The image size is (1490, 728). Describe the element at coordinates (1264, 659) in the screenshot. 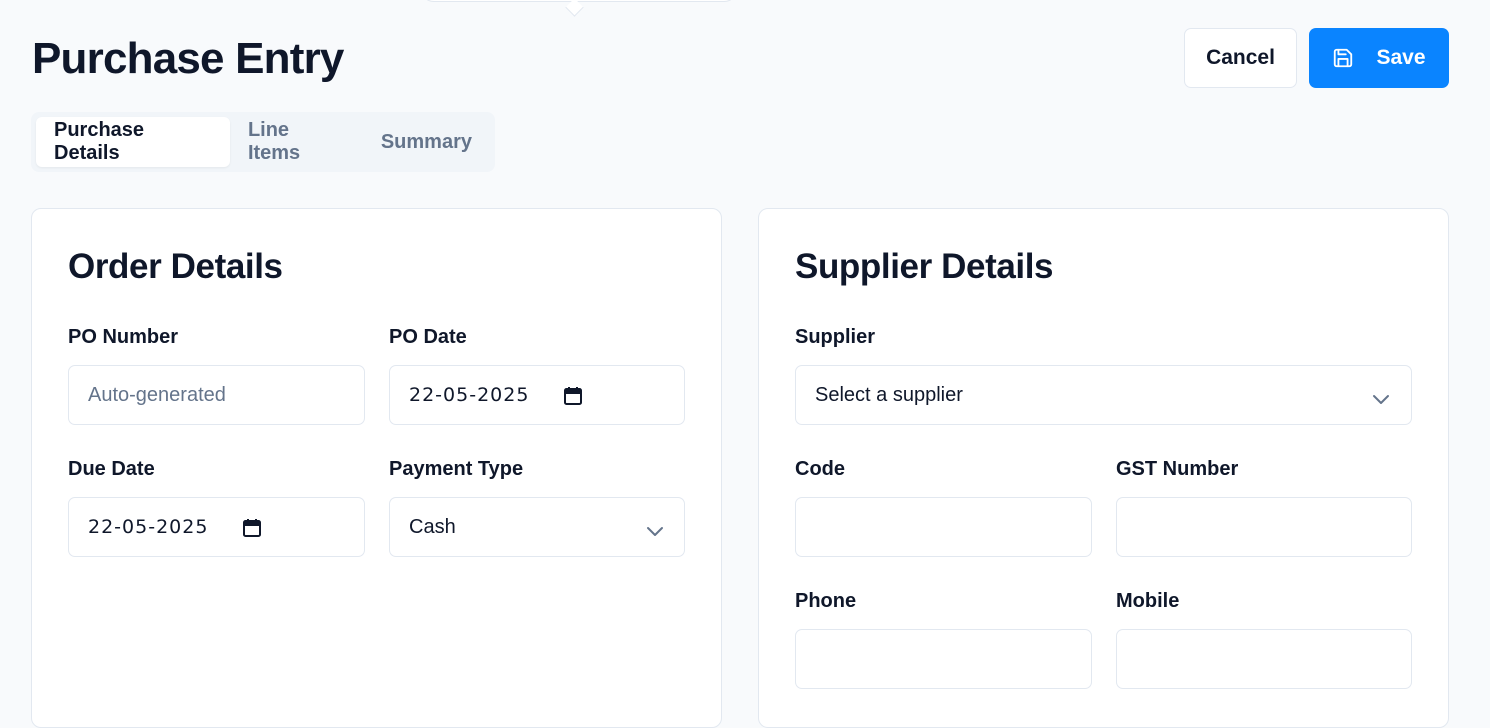

I see `mobile-input` at that location.